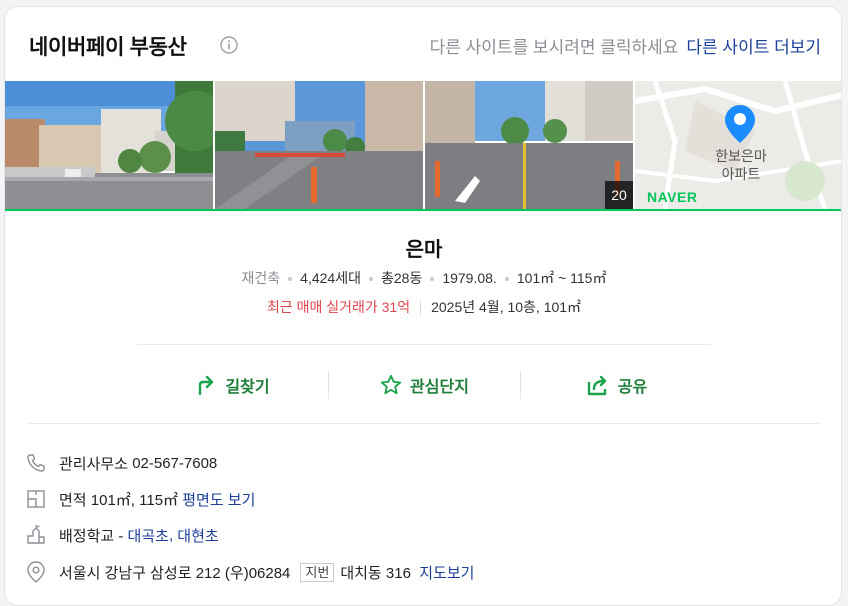  Describe the element at coordinates (247, 387) in the screenshot. I see `directions-label: 길찾기` at that location.